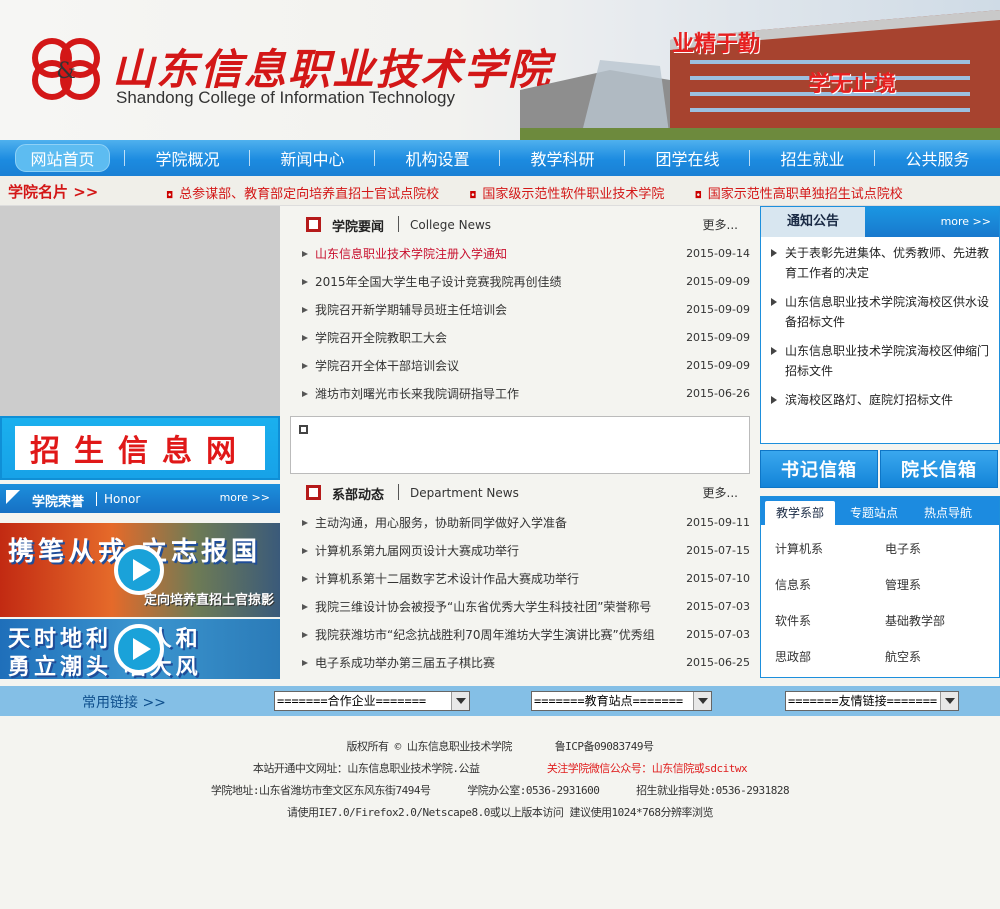 This screenshot has height=909, width=1000. I want to click on tab-hot-navigation: 热点导航, so click(948, 513).